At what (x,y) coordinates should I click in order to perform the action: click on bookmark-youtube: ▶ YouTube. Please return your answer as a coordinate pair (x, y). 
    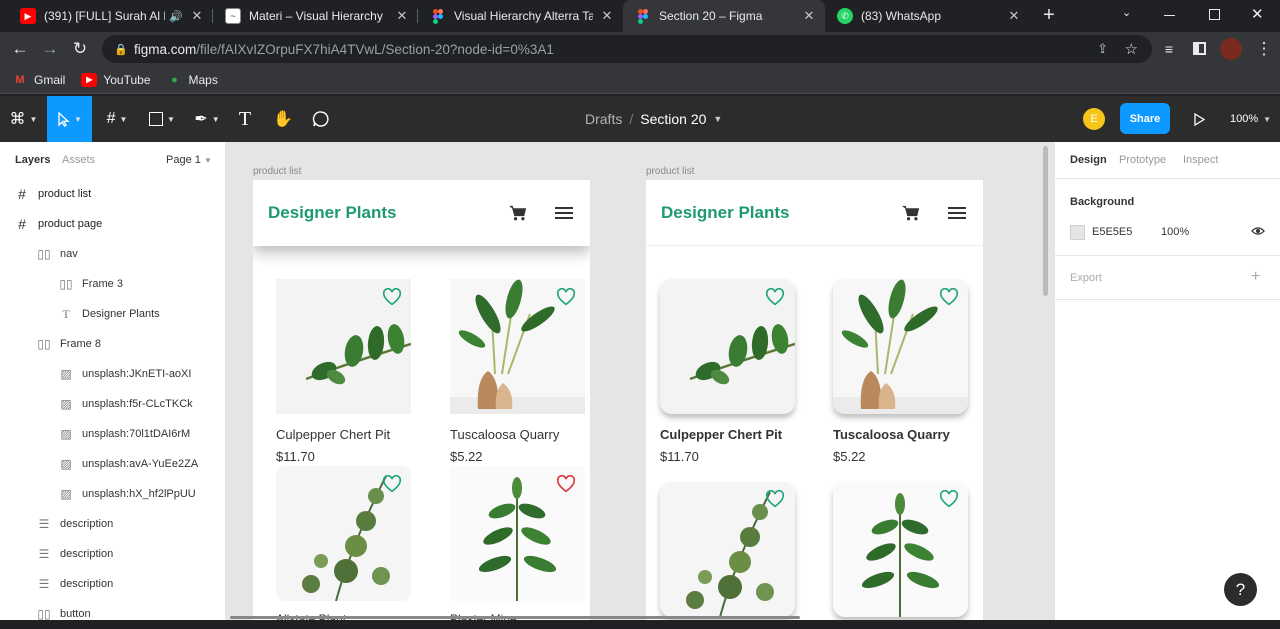
    Looking at the image, I should click on (116, 79).